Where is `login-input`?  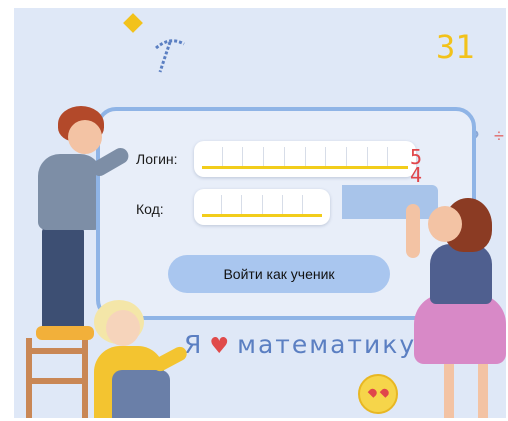 login-input is located at coordinates (305, 159).